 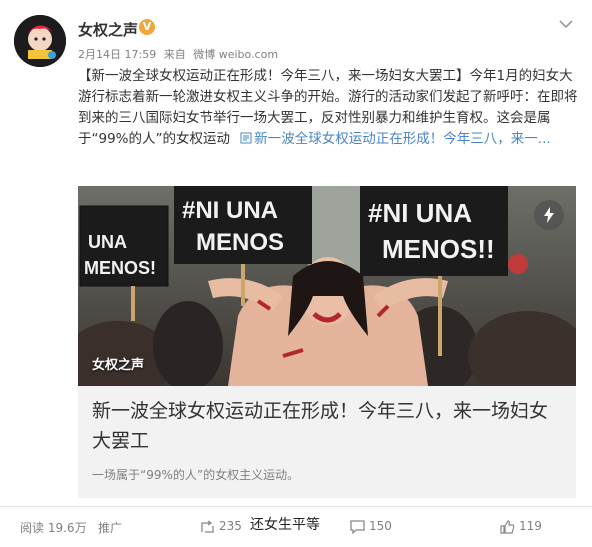 I want to click on watermark-caption: 还女生平等, so click(x=285, y=525).